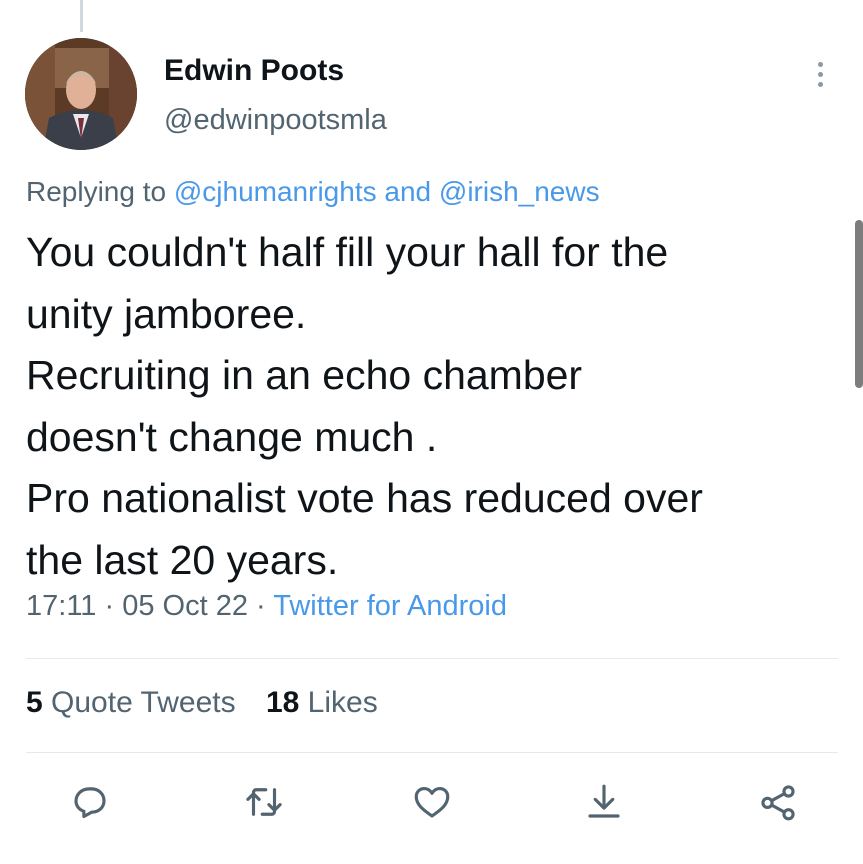 This screenshot has height=864, width=863. I want to click on author-handle: @edwinpootsmla, so click(275, 120).